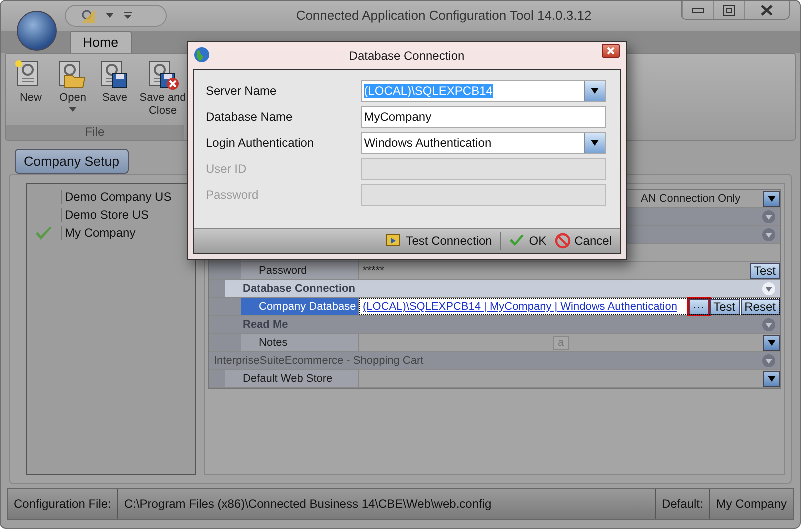 The width and height of the screenshot is (801, 529). Describe the element at coordinates (37, 31) in the screenshot. I see `app-menu-button` at that location.